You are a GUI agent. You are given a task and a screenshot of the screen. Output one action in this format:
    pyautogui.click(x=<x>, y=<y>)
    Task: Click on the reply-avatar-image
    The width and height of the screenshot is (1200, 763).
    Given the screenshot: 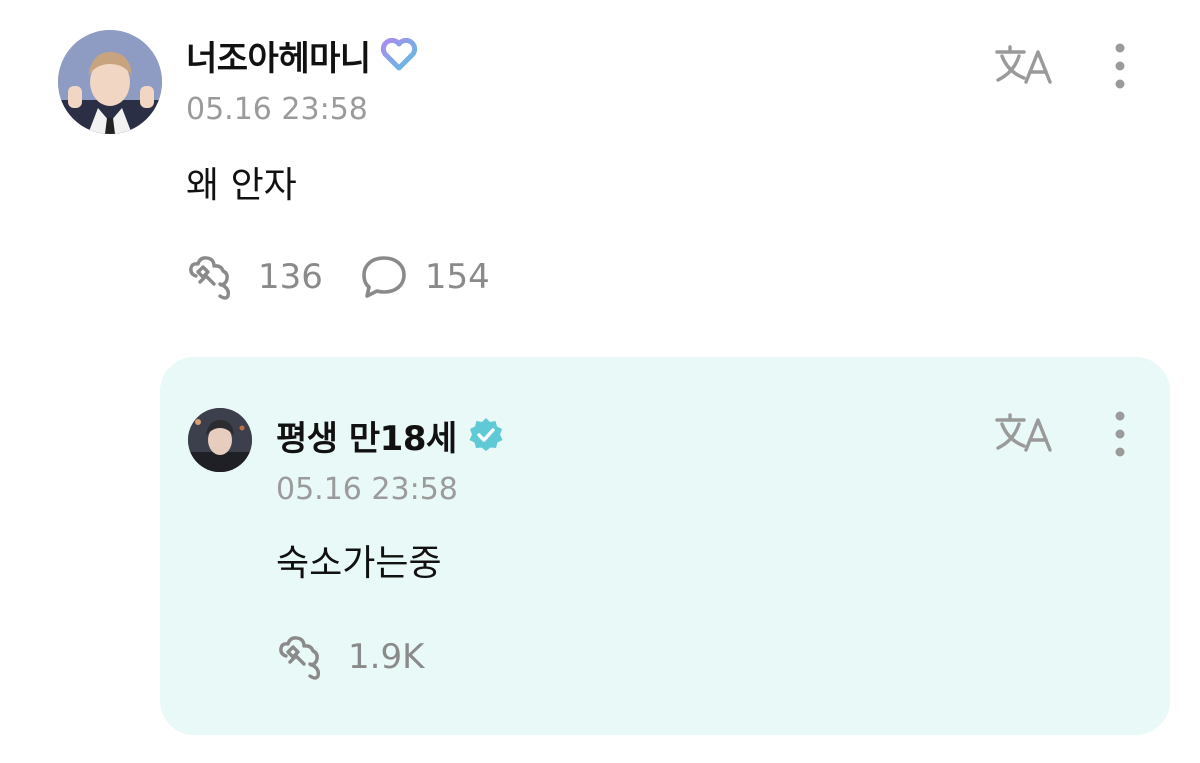 What is the action you would take?
    pyautogui.click(x=220, y=440)
    